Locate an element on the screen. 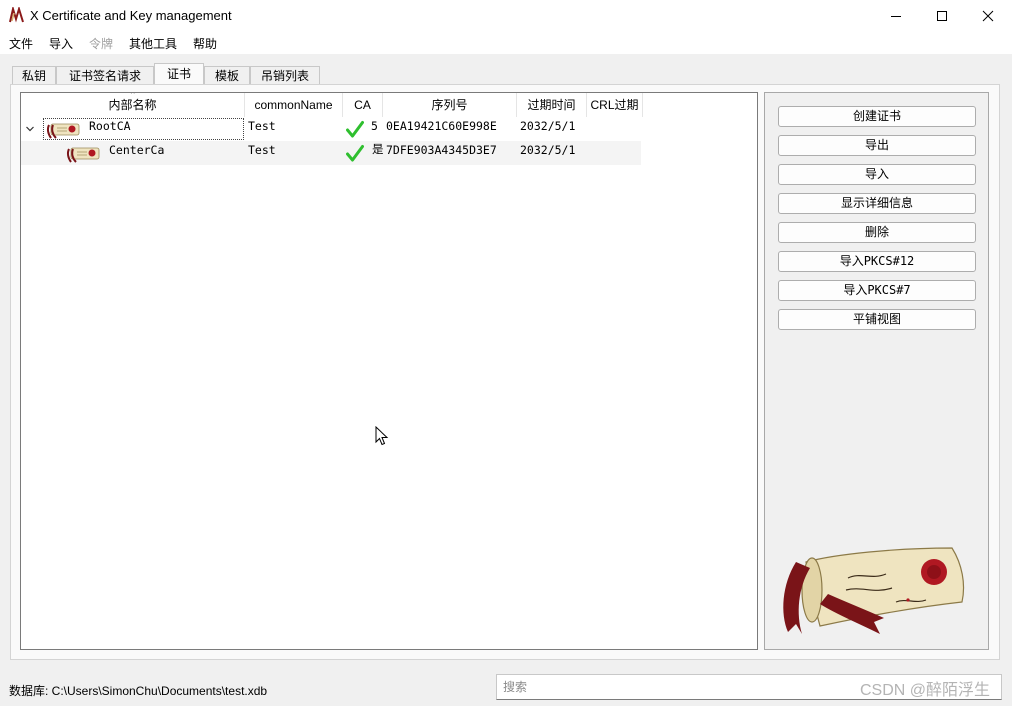  certificate-scroll-image is located at coordinates (874, 590).